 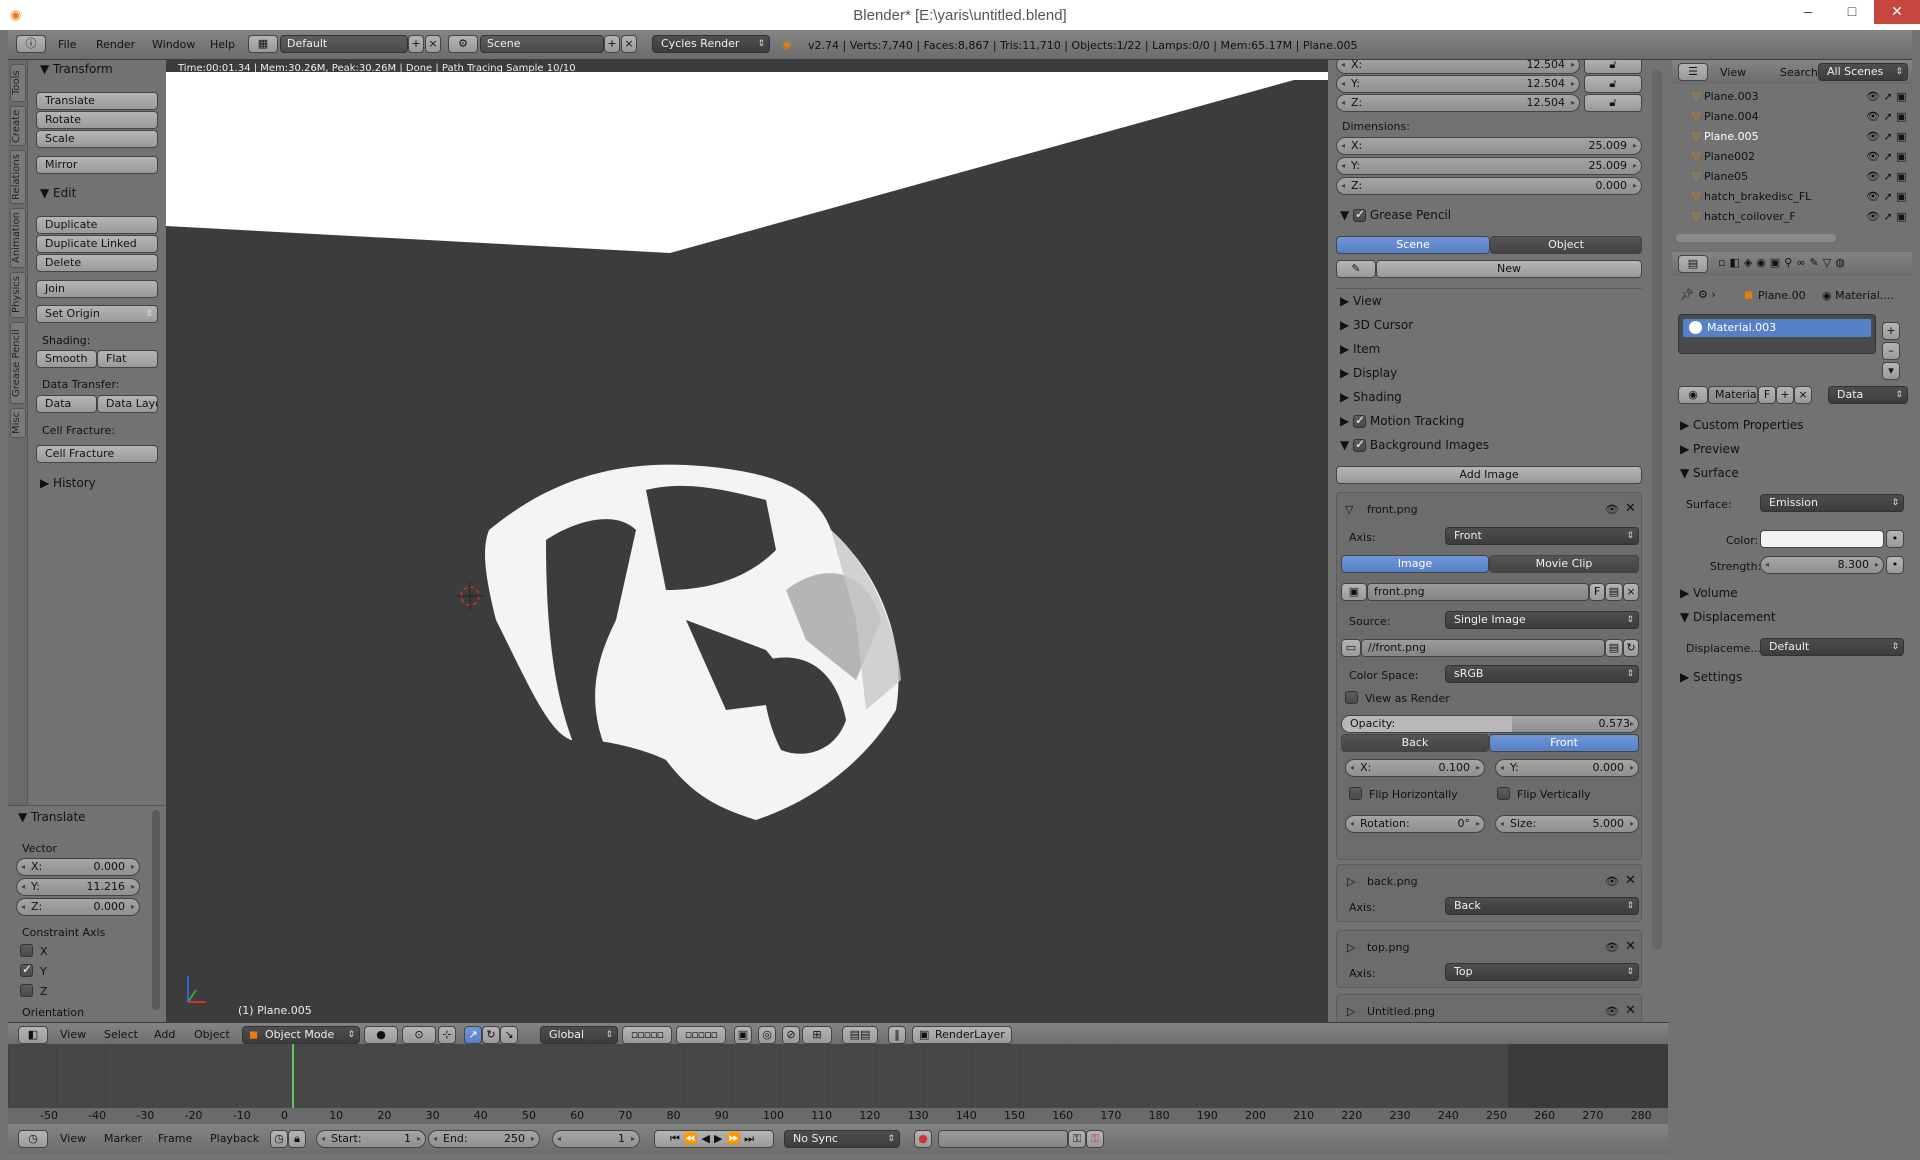 What do you see at coordinates (1614, 648) in the screenshot?
I see `front-filepath-browse-icon: ▤` at bounding box center [1614, 648].